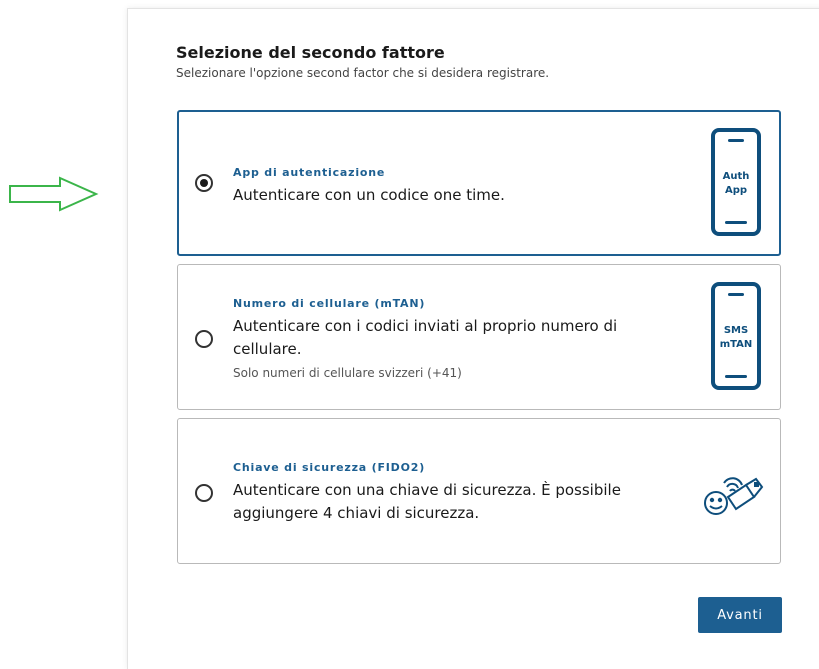 The width and height of the screenshot is (819, 669). What do you see at coordinates (736, 190) in the screenshot?
I see `phone-icon-text: App` at bounding box center [736, 190].